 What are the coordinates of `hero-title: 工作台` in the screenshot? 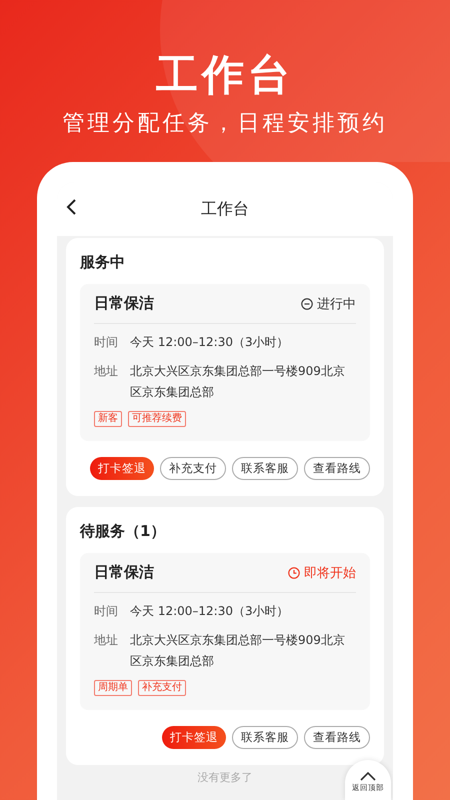 It's located at (225, 75).